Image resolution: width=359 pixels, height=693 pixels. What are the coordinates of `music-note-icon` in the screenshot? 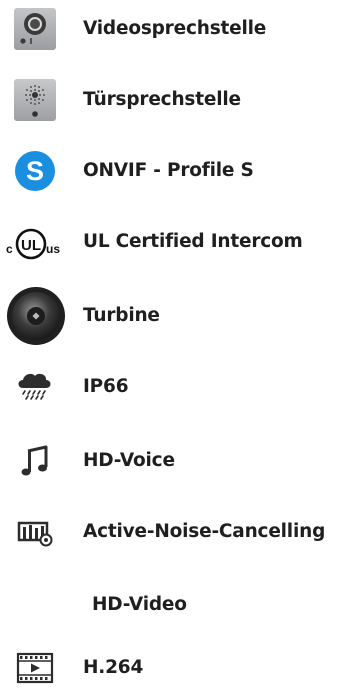 It's located at (35, 461).